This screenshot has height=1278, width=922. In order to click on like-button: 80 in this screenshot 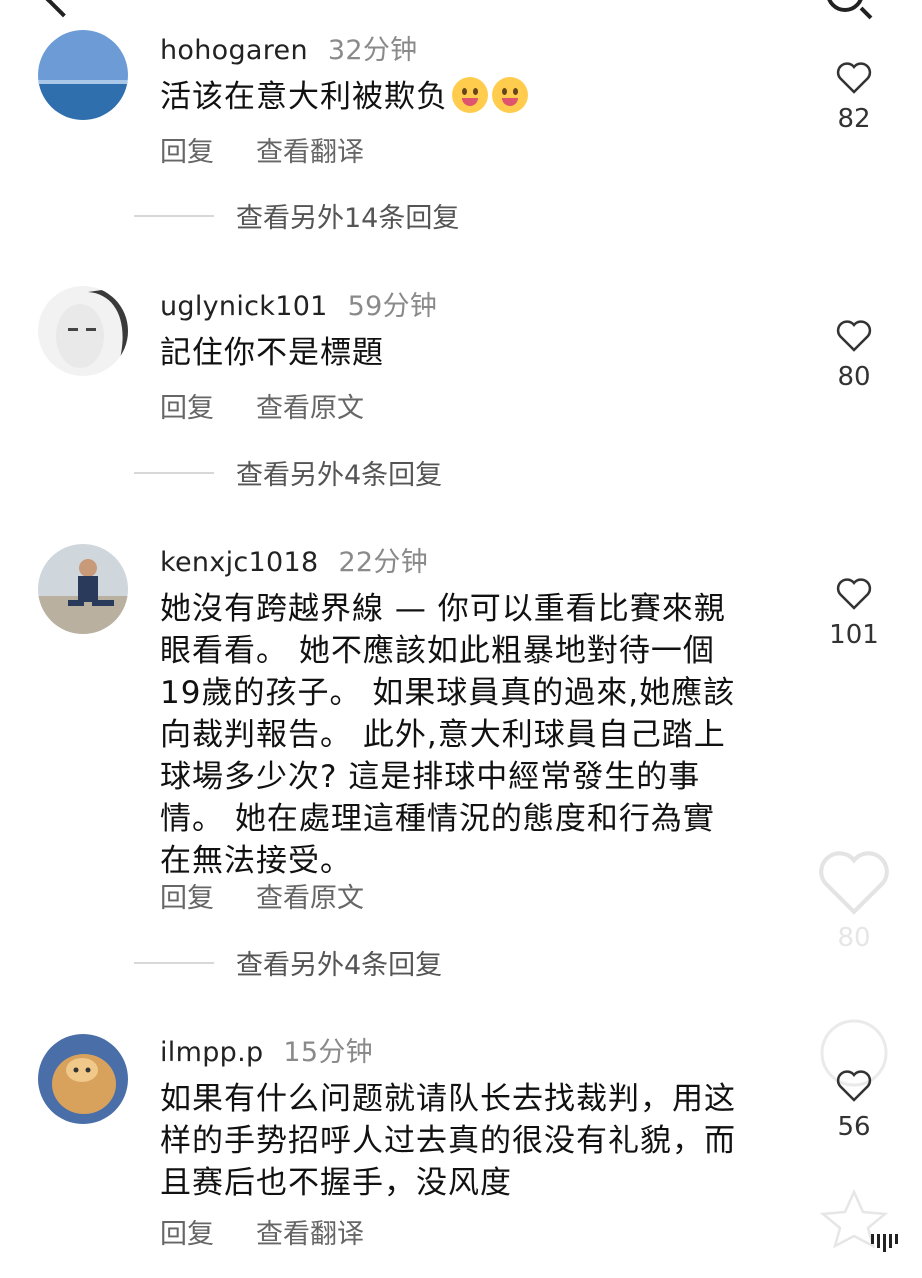, I will do `click(854, 356)`.